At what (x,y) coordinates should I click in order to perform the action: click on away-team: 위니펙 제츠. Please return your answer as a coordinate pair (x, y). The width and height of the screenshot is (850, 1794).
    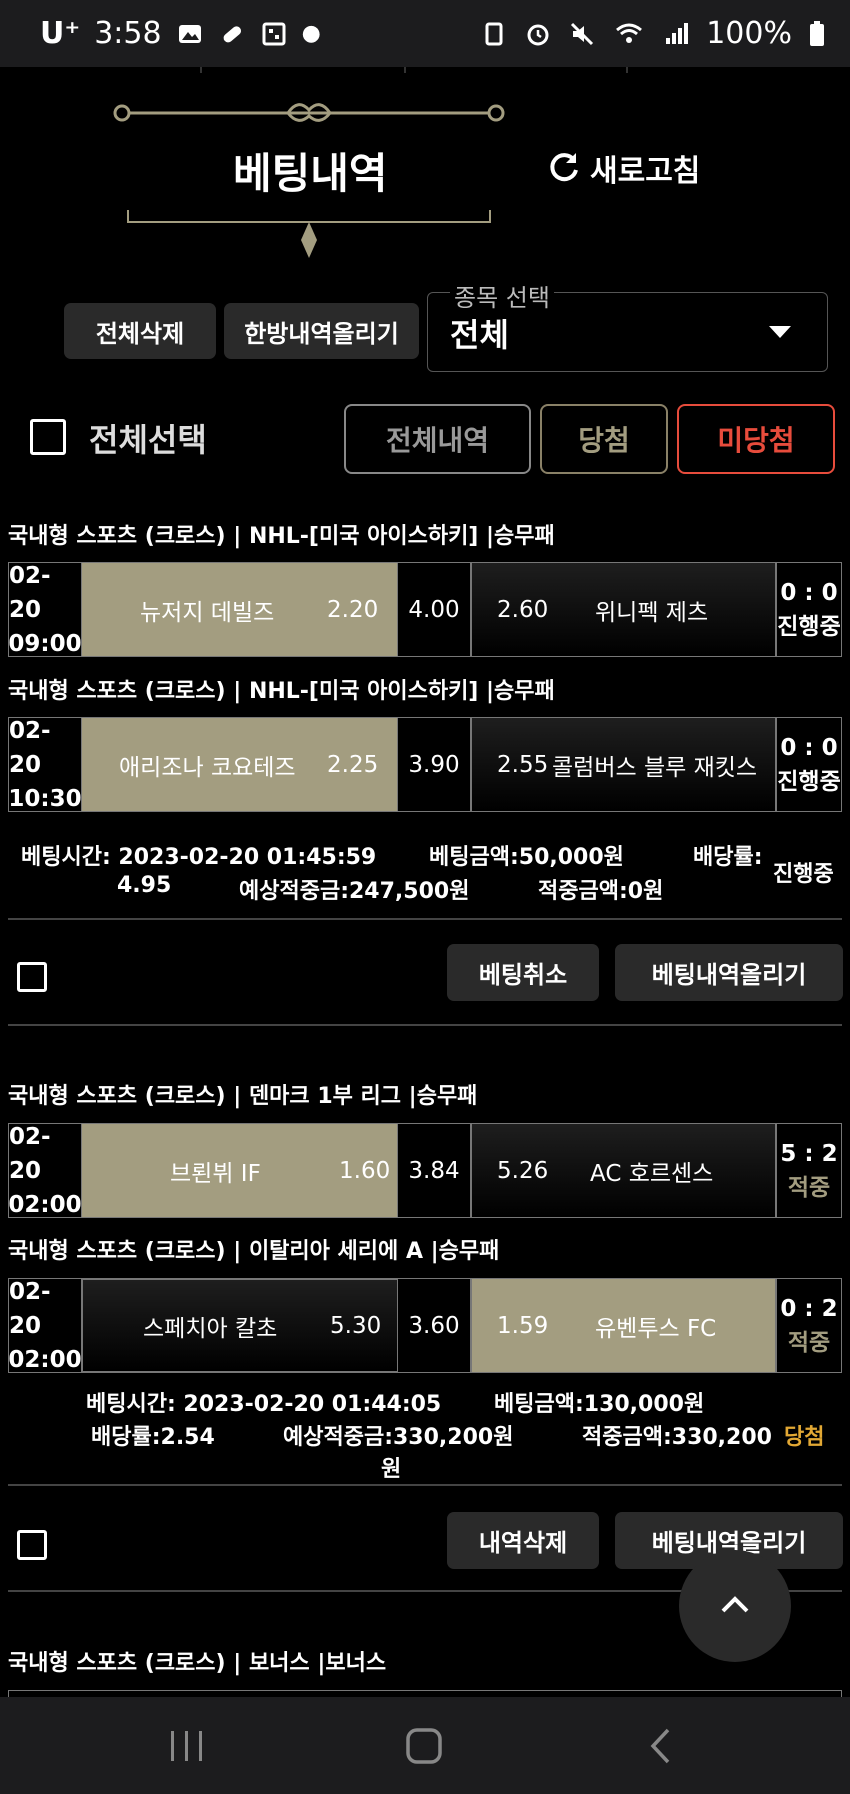
    Looking at the image, I should click on (652, 612).